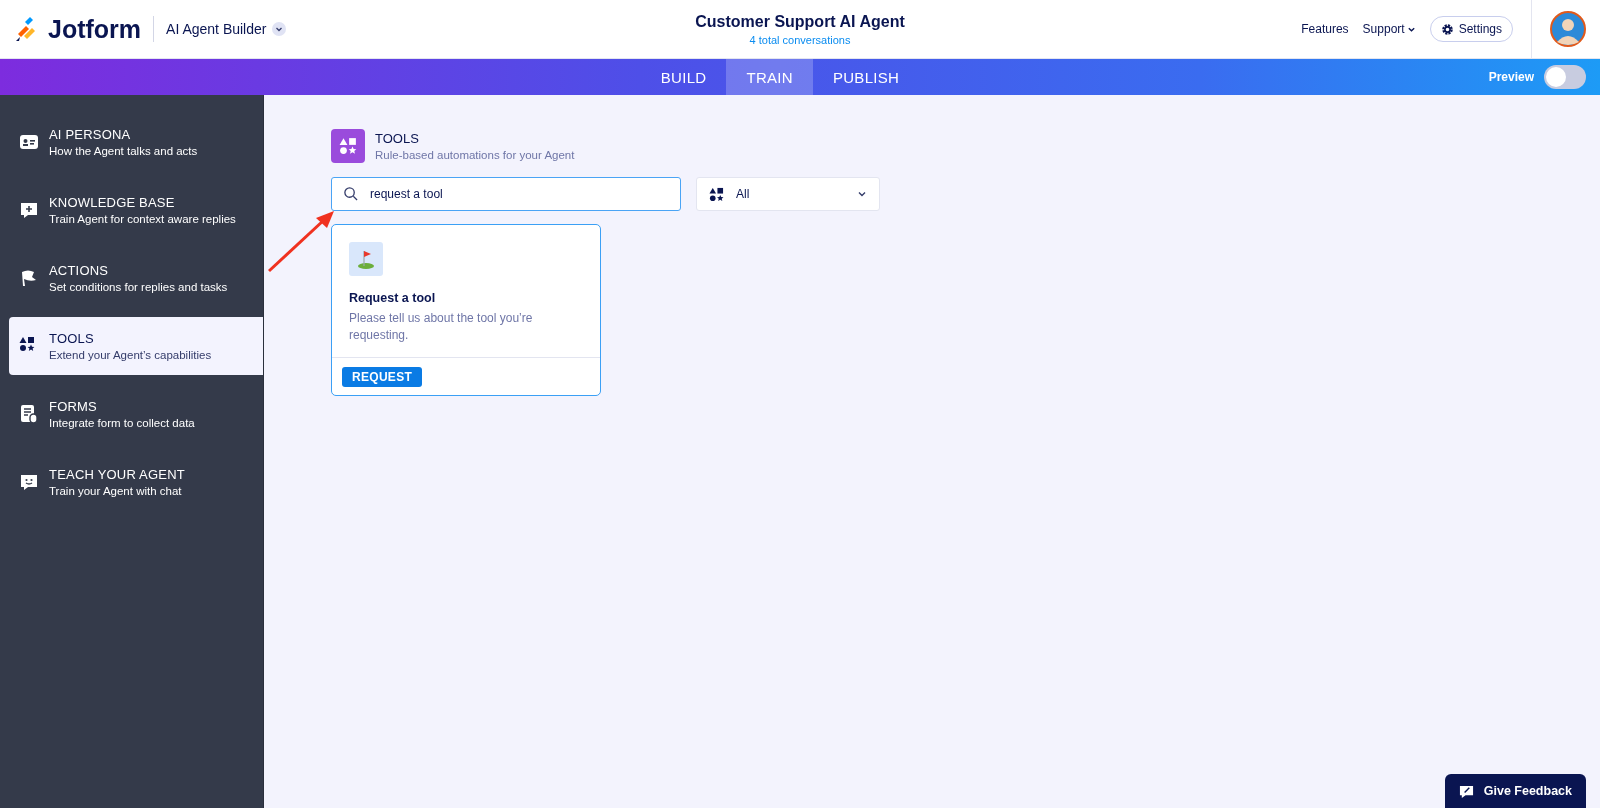 The image size is (1600, 808). What do you see at coordinates (1389, 29) in the screenshot?
I see `support-menu: Support` at bounding box center [1389, 29].